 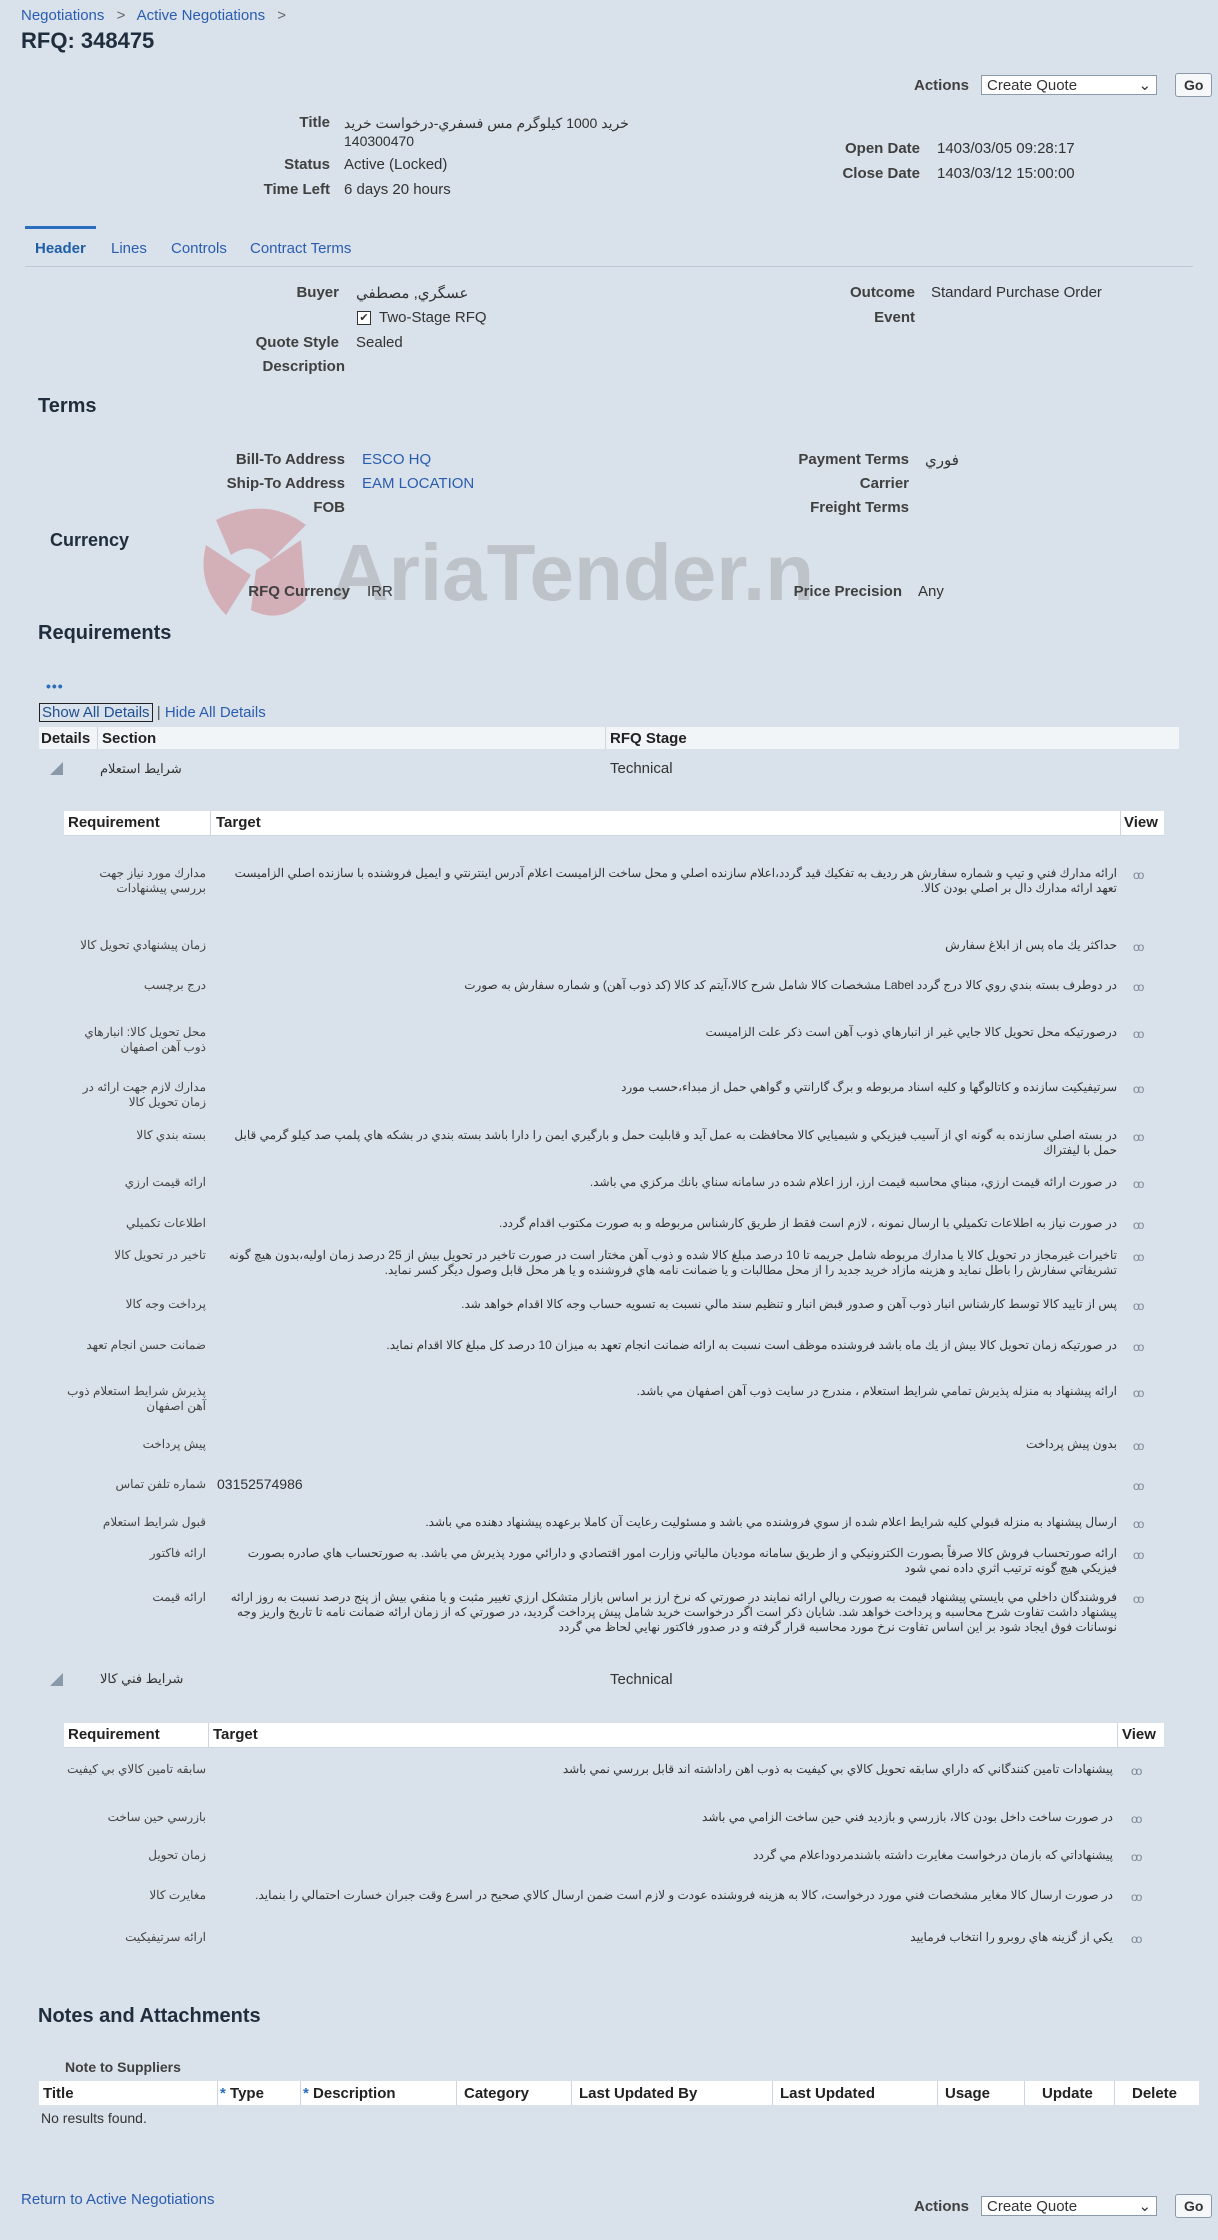 What do you see at coordinates (433, 317) in the screenshot?
I see `two-stage-label: Two-Stage RFQ` at bounding box center [433, 317].